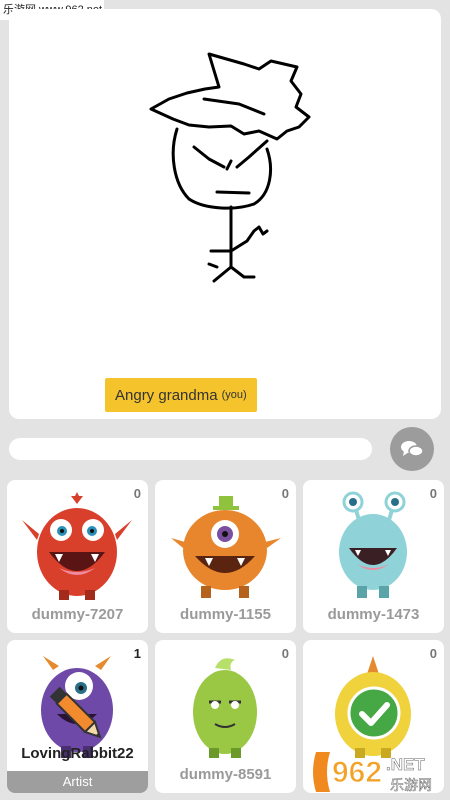 The height and width of the screenshot is (800, 450). Describe the element at coordinates (226, 547) in the screenshot. I see `orange-monster-avatar` at that location.